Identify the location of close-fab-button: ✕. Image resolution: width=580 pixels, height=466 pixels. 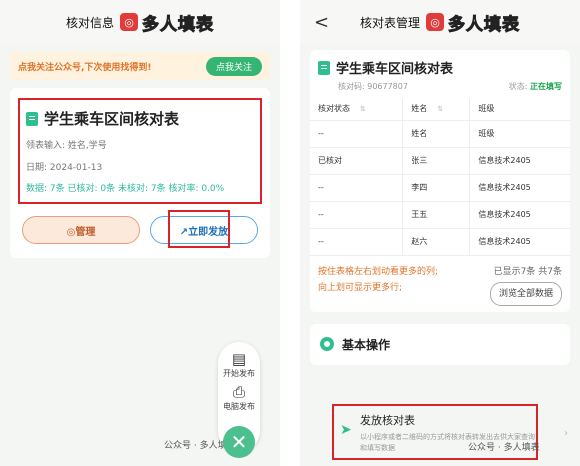
(239, 442).